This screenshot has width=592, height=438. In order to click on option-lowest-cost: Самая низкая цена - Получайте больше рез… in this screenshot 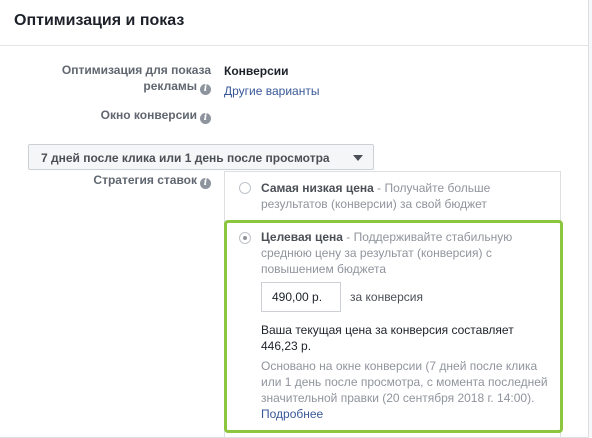, I will do `click(406, 196)`.